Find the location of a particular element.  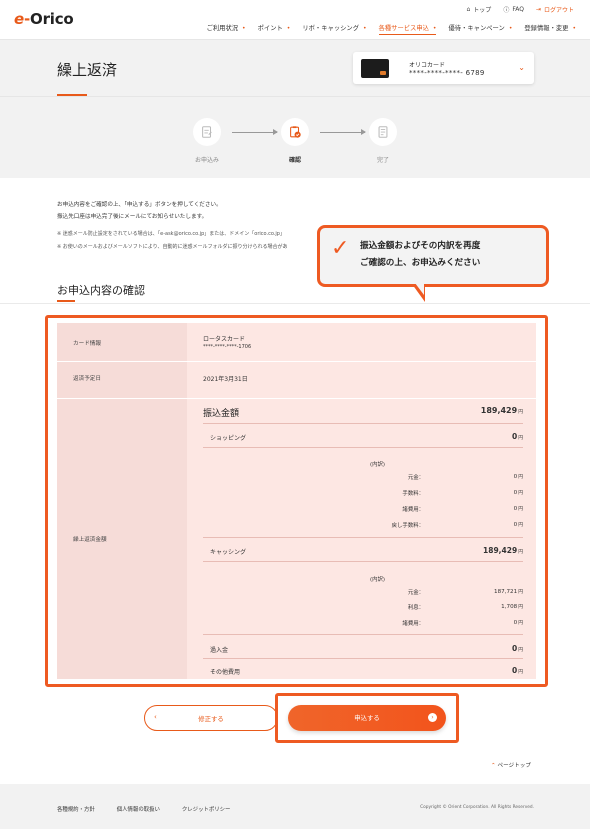

section-title: お申込内容の確認 is located at coordinates (101, 290).